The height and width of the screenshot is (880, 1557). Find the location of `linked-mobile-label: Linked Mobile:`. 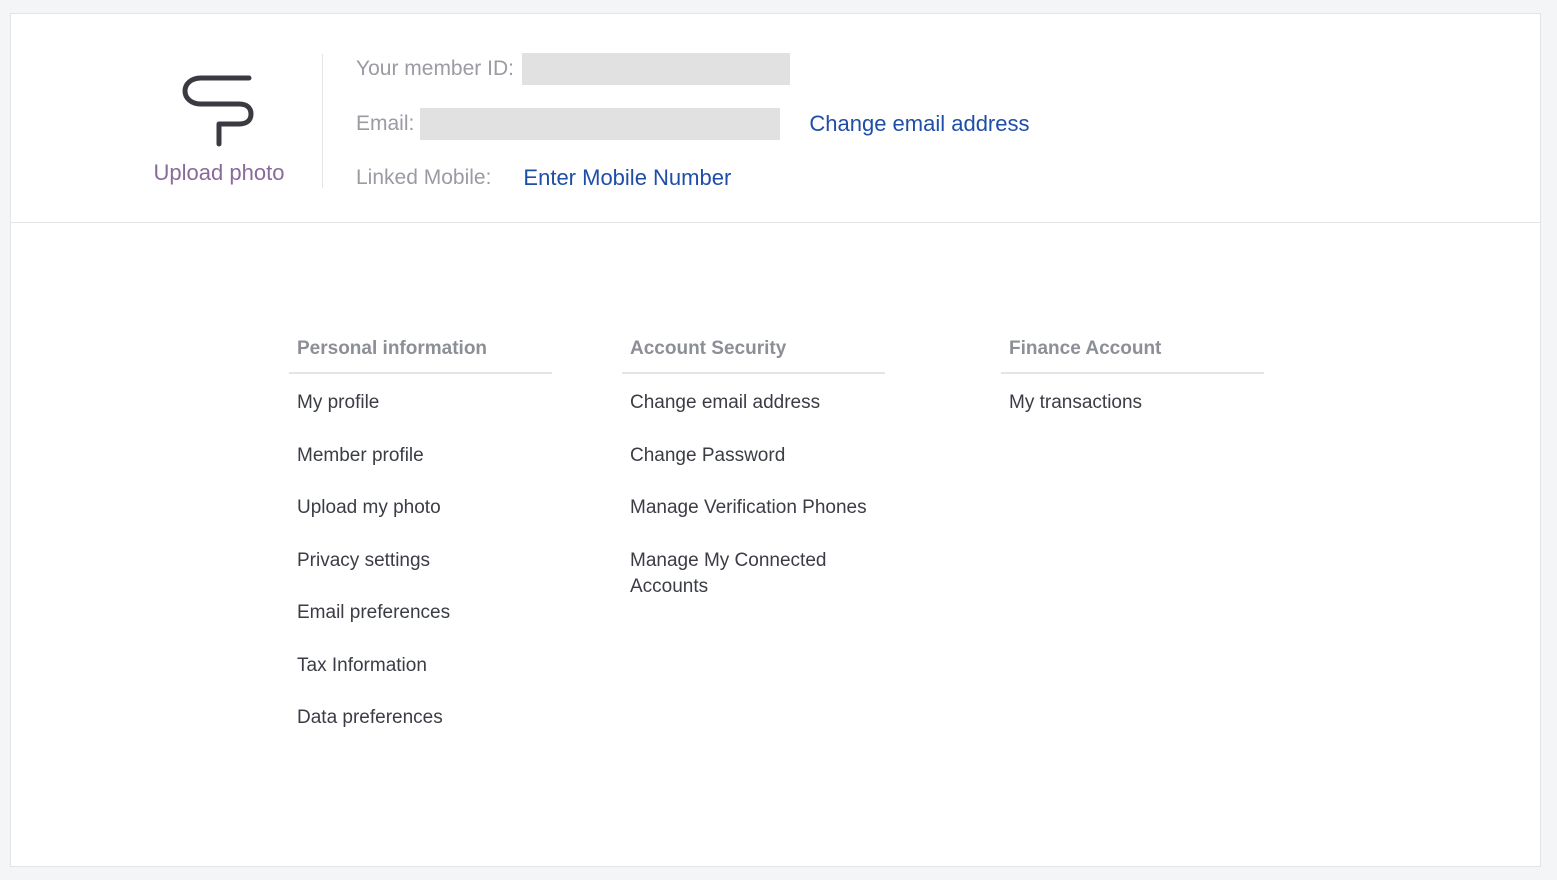

linked-mobile-label: Linked Mobile: is located at coordinates (424, 177).